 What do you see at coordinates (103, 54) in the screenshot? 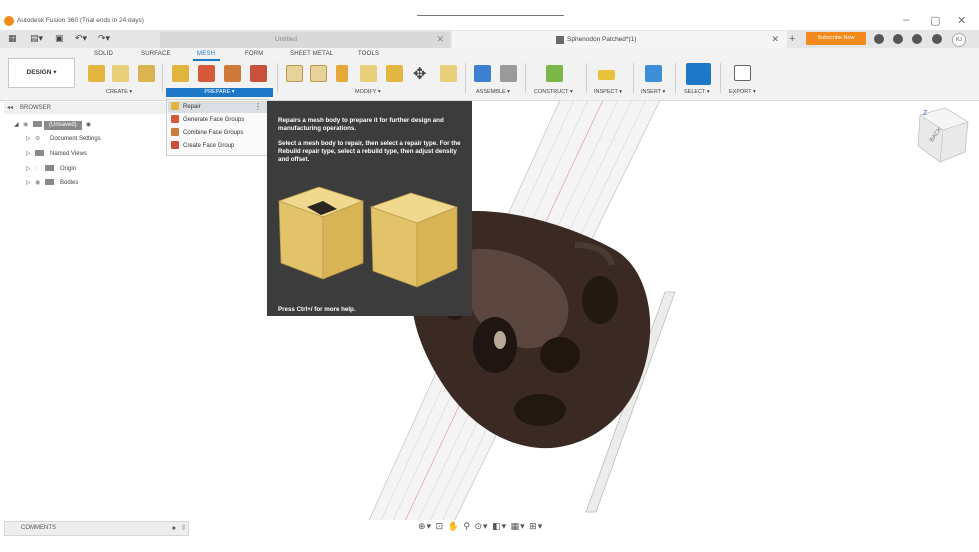
I see `tab-solid: SOLID` at bounding box center [103, 54].